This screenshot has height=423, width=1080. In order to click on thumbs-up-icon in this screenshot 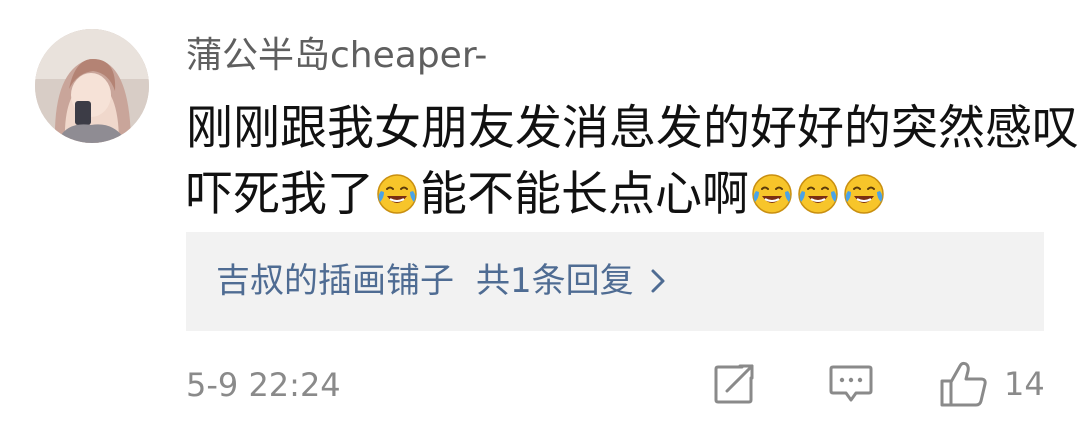, I will do `click(963, 384)`.